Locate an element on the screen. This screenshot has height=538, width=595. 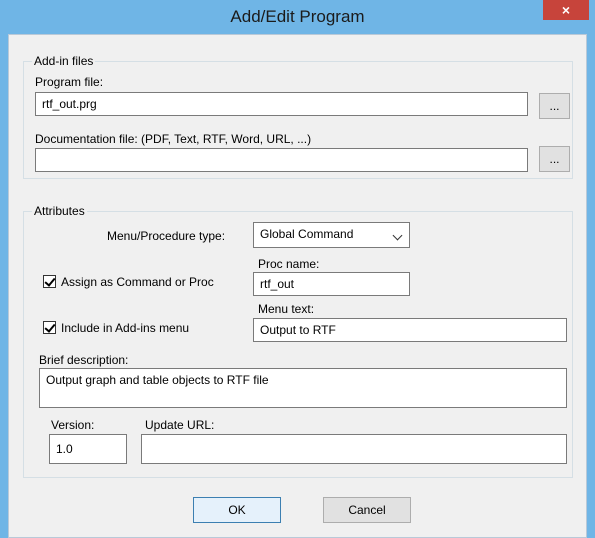
cancel-button: Cancel is located at coordinates (367, 510).